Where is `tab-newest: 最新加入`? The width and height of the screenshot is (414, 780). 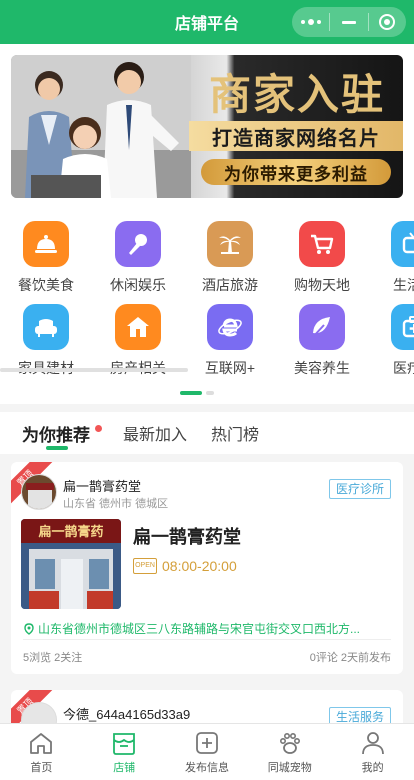 tab-newest: 最新加入 is located at coordinates (155, 433).